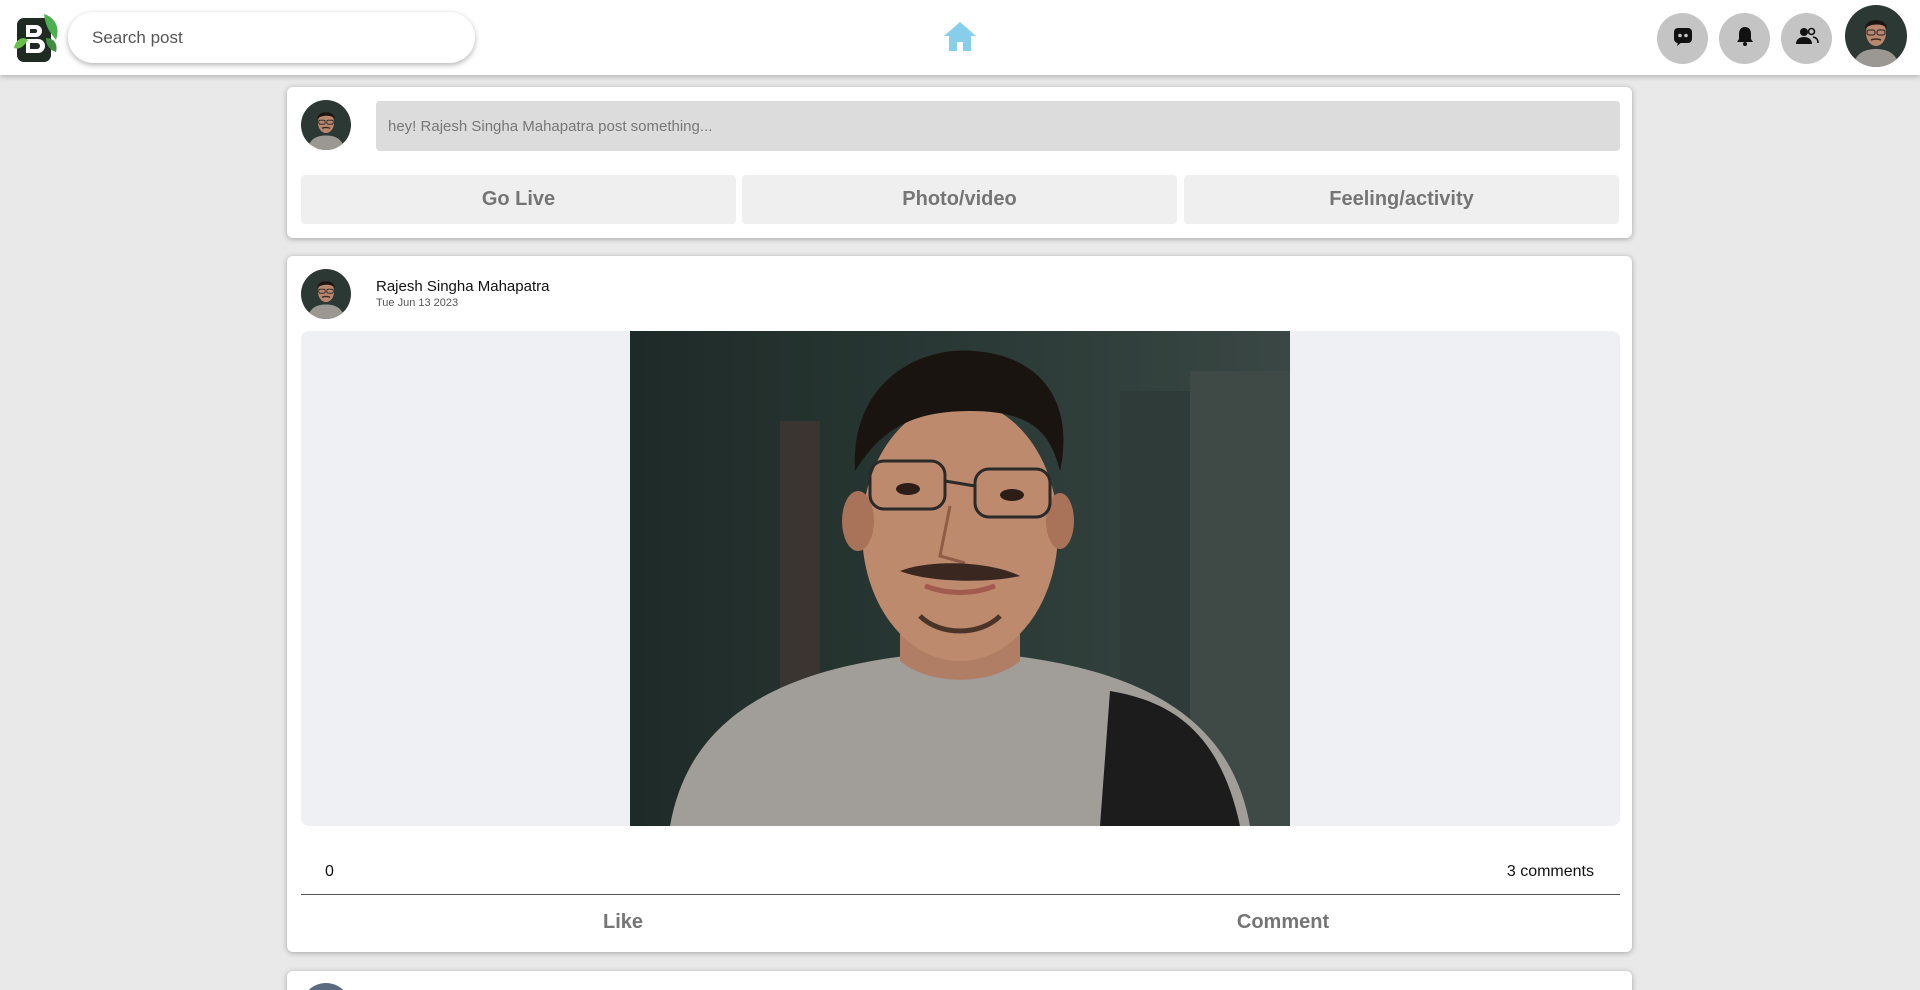 This screenshot has width=1920, height=990. What do you see at coordinates (998, 126) in the screenshot?
I see `create-post-input` at bounding box center [998, 126].